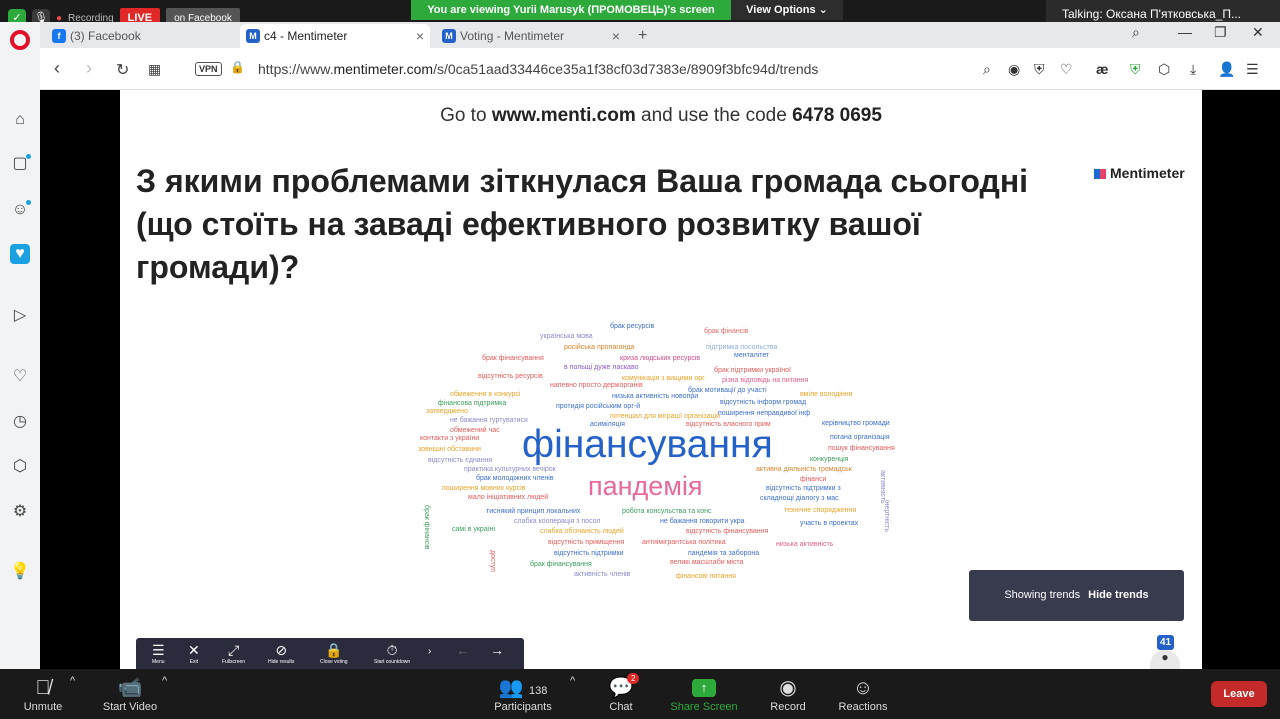  Describe the element at coordinates (234, 662) in the screenshot. I see `ctrl-label: Fullscreen` at that location.